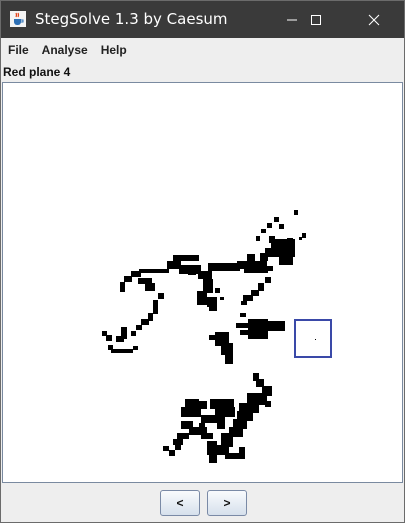 Image resolution: width=405 pixels, height=523 pixels. What do you see at coordinates (313, 338) in the screenshot?
I see `selection-box` at bounding box center [313, 338].